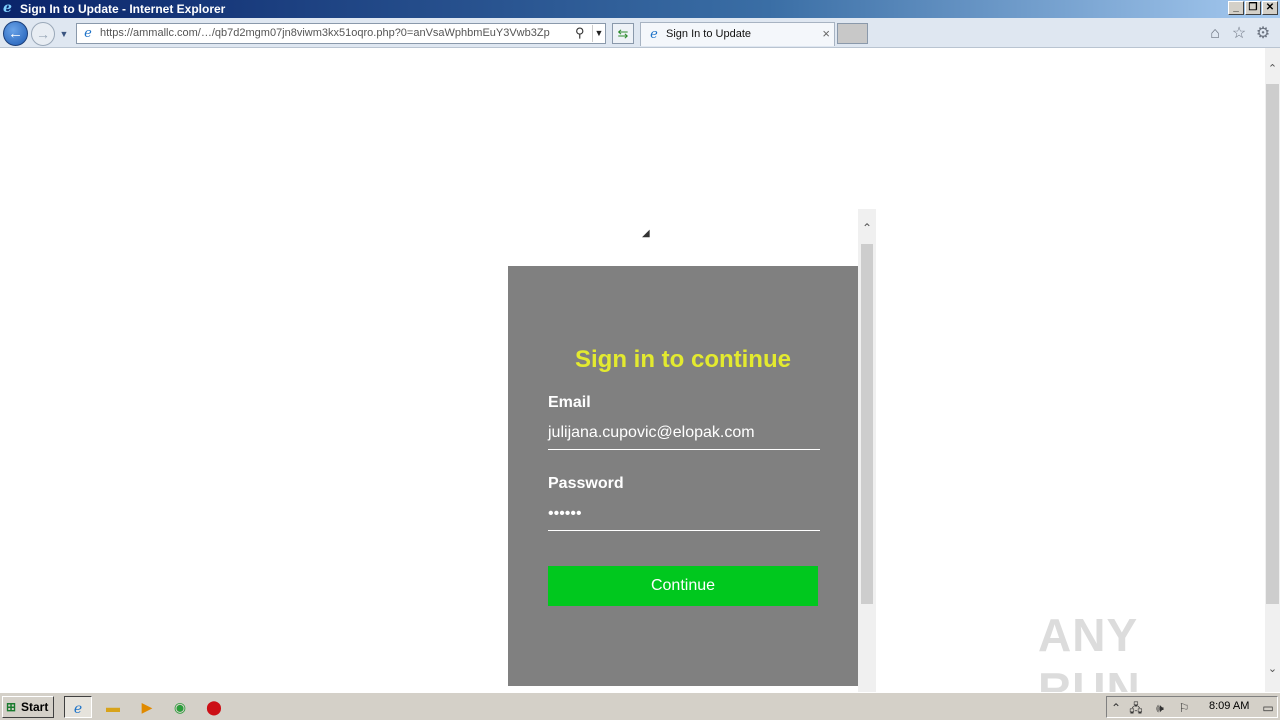  I want to click on network-icon: 🖧, so click(1136, 708).